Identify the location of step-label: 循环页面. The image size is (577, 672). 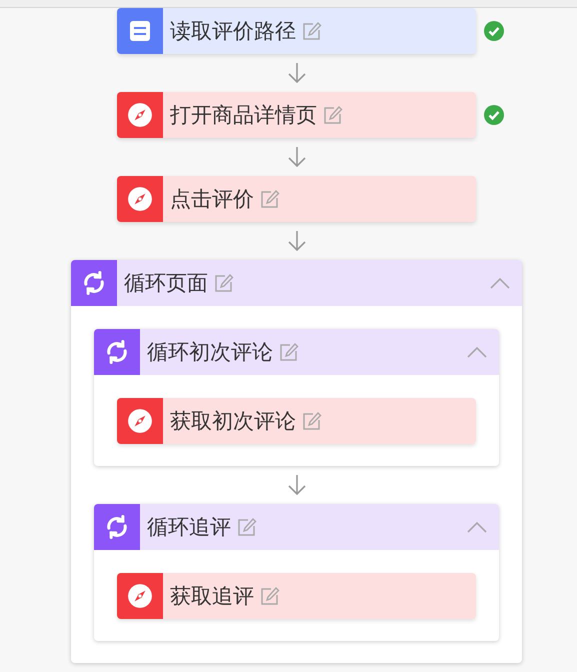
(166, 283).